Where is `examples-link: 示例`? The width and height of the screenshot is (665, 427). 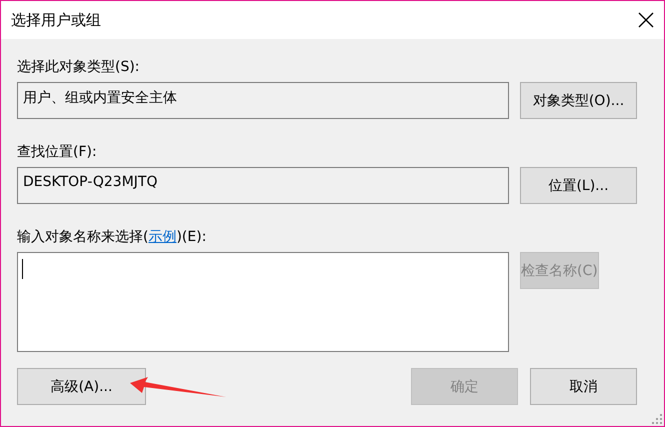
examples-link: 示例 is located at coordinates (162, 237).